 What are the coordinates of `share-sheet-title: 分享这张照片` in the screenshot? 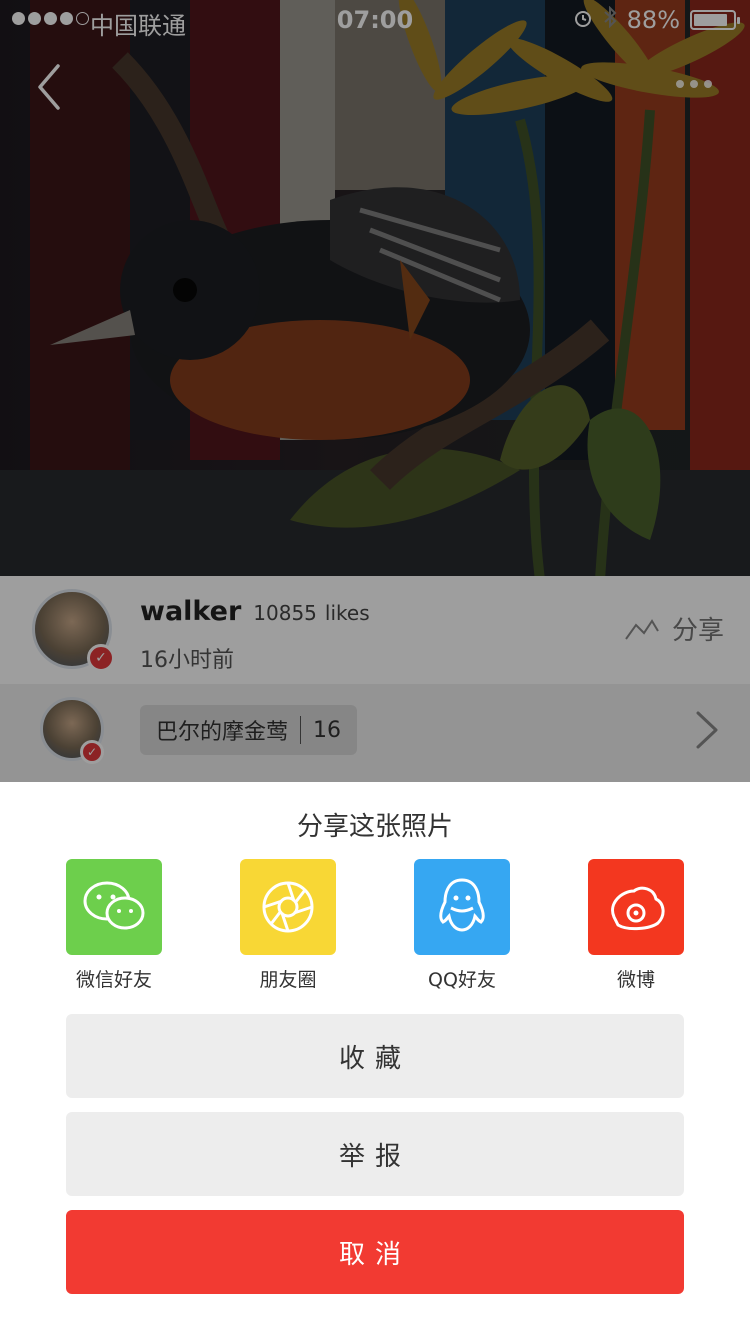 It's located at (374, 827).